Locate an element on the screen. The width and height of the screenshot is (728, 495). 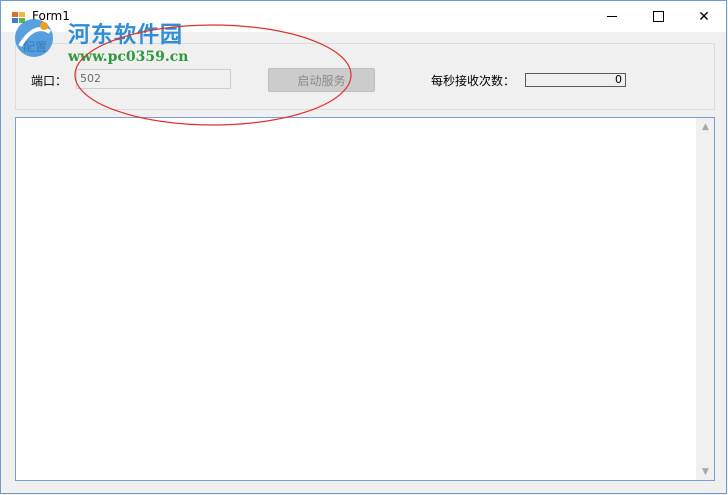
vertical-scrollbar: ▲ ▼ is located at coordinates (705, 299).